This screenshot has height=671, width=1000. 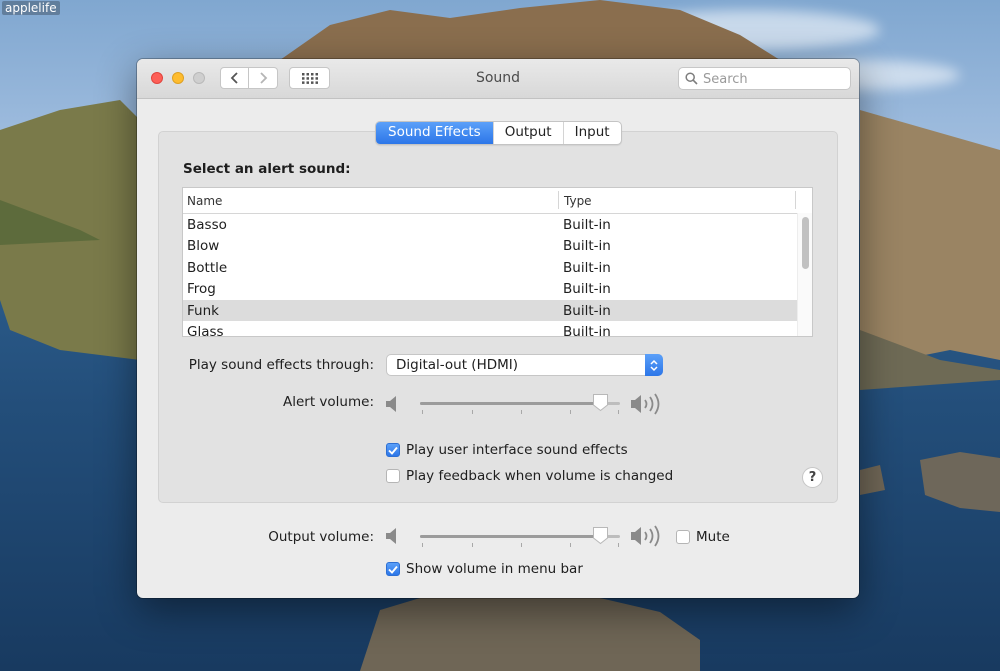 I want to click on search-field, so click(x=764, y=78).